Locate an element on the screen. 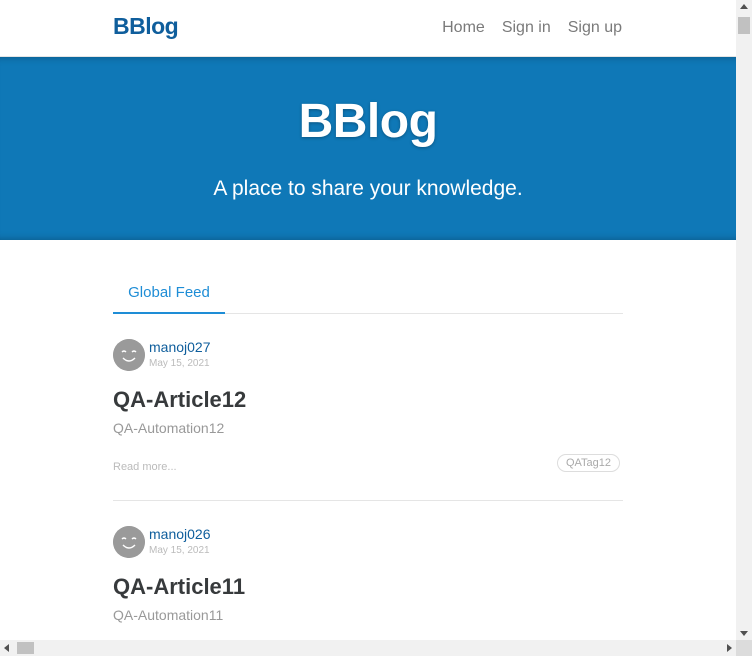 The width and height of the screenshot is (752, 656). article-description: QA-Automation11 is located at coordinates (168, 615).